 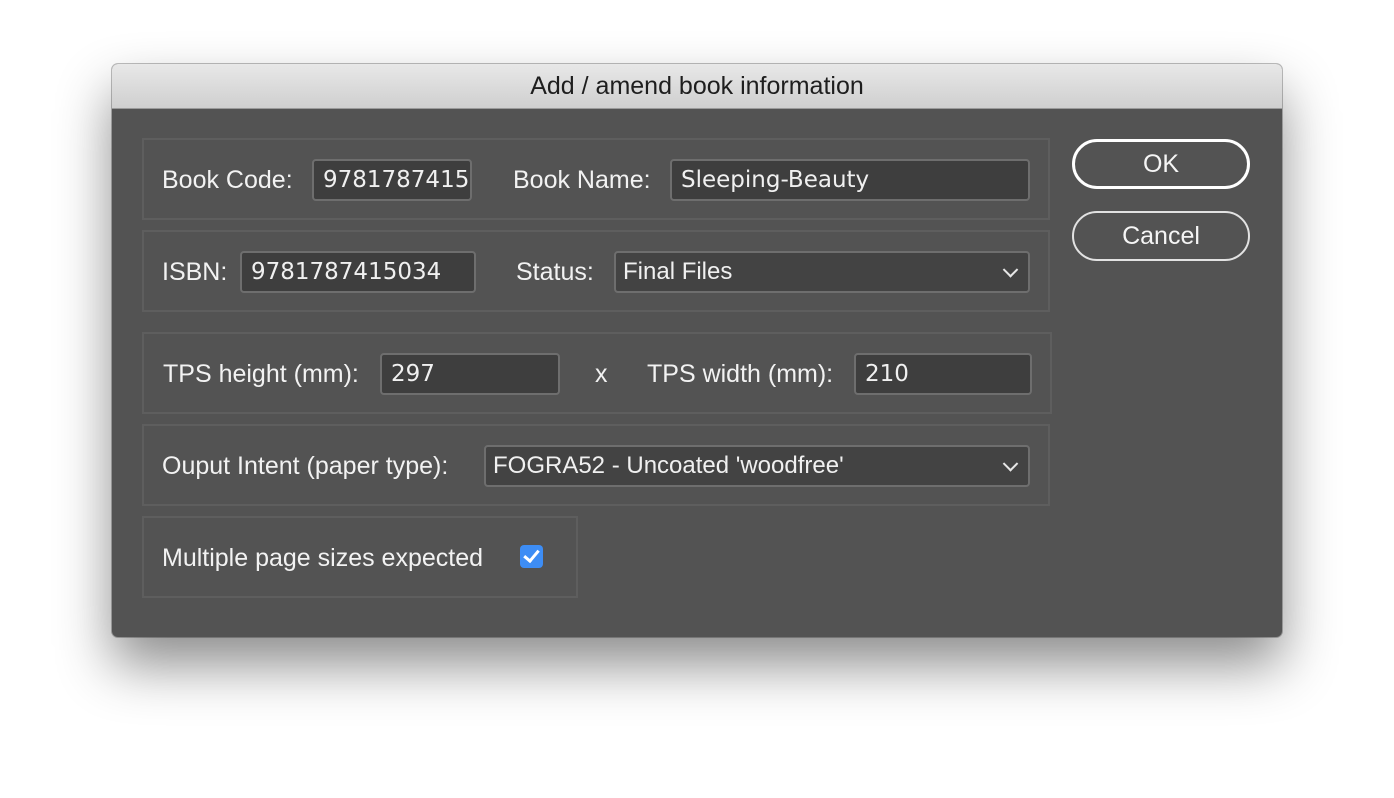 What do you see at coordinates (305, 466) in the screenshot?
I see `output-intent-label: Ouput Intent (paper type):` at bounding box center [305, 466].